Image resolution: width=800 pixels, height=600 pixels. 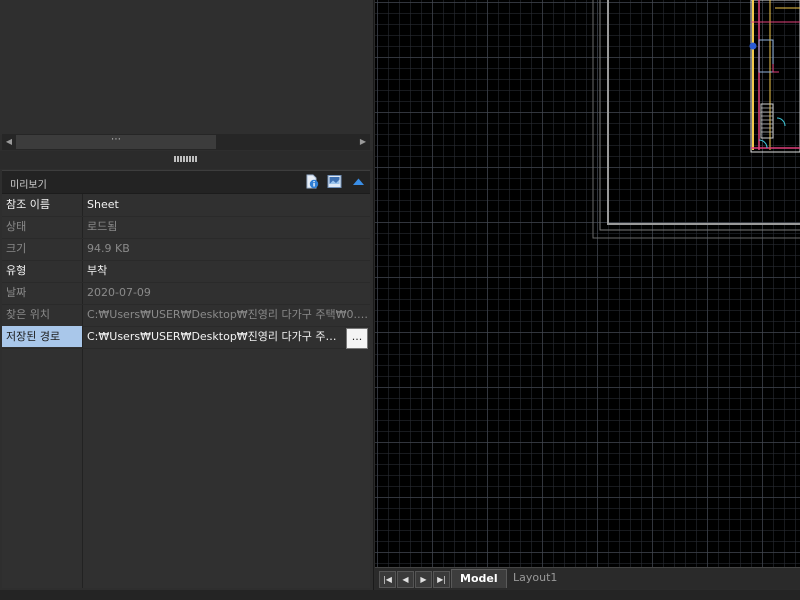 I want to click on property-row-date: 날짜 2020-07-09, so click(x=186, y=293).